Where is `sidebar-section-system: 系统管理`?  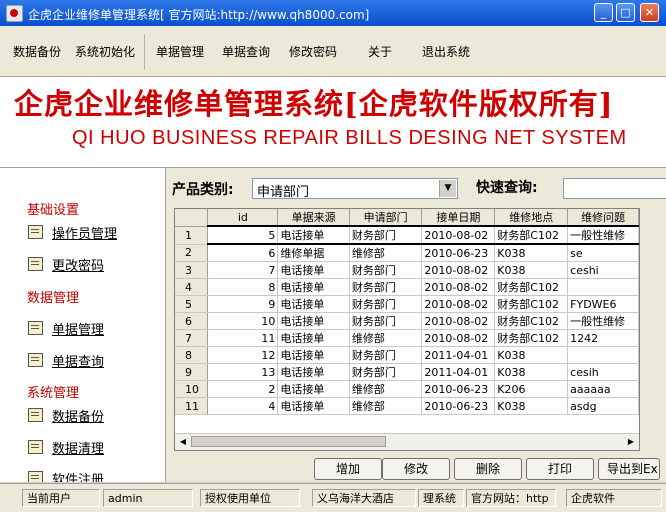
sidebar-section-system: 系统管理 is located at coordinates (53, 393).